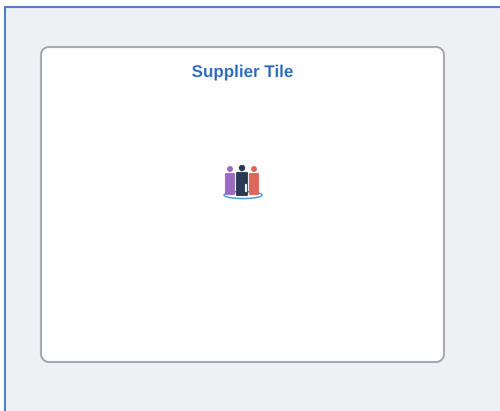  Describe the element at coordinates (243, 182) in the screenshot. I see `people-group-icon` at that location.